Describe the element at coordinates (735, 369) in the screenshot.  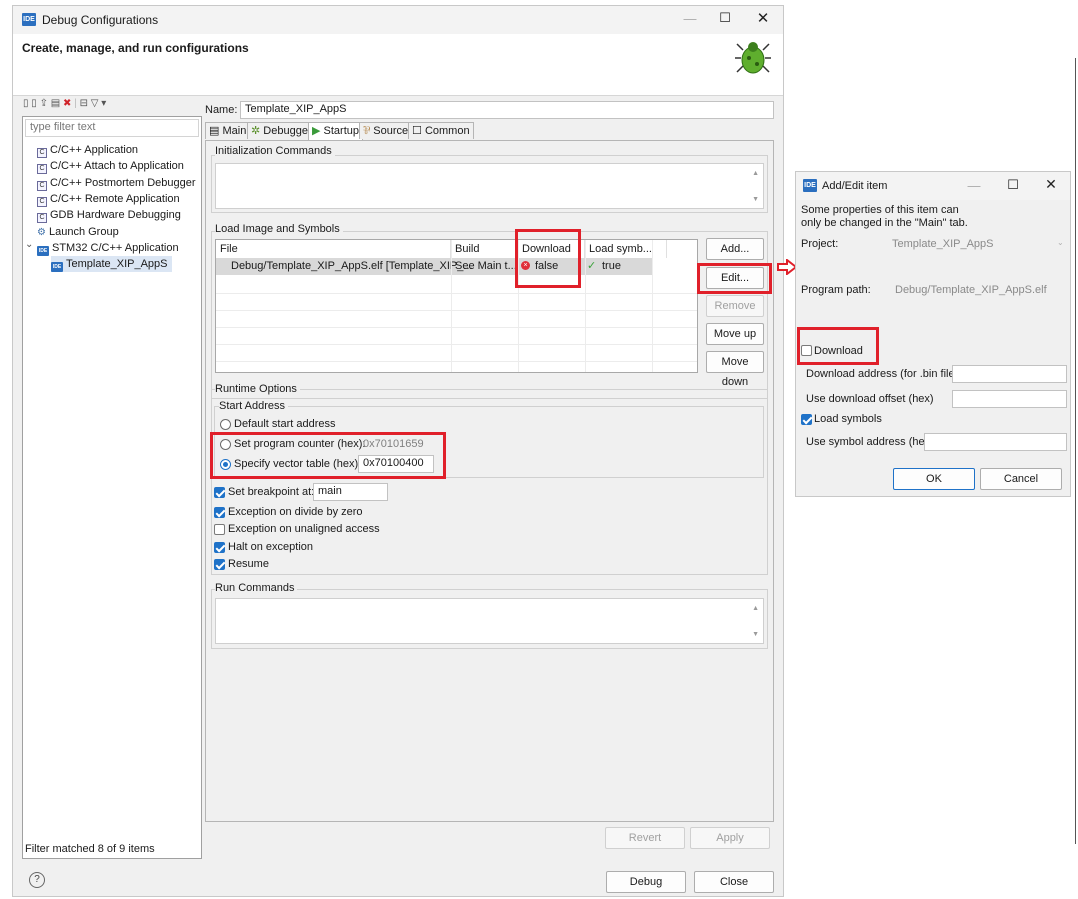
I see `move-down-button: Move down` at that location.